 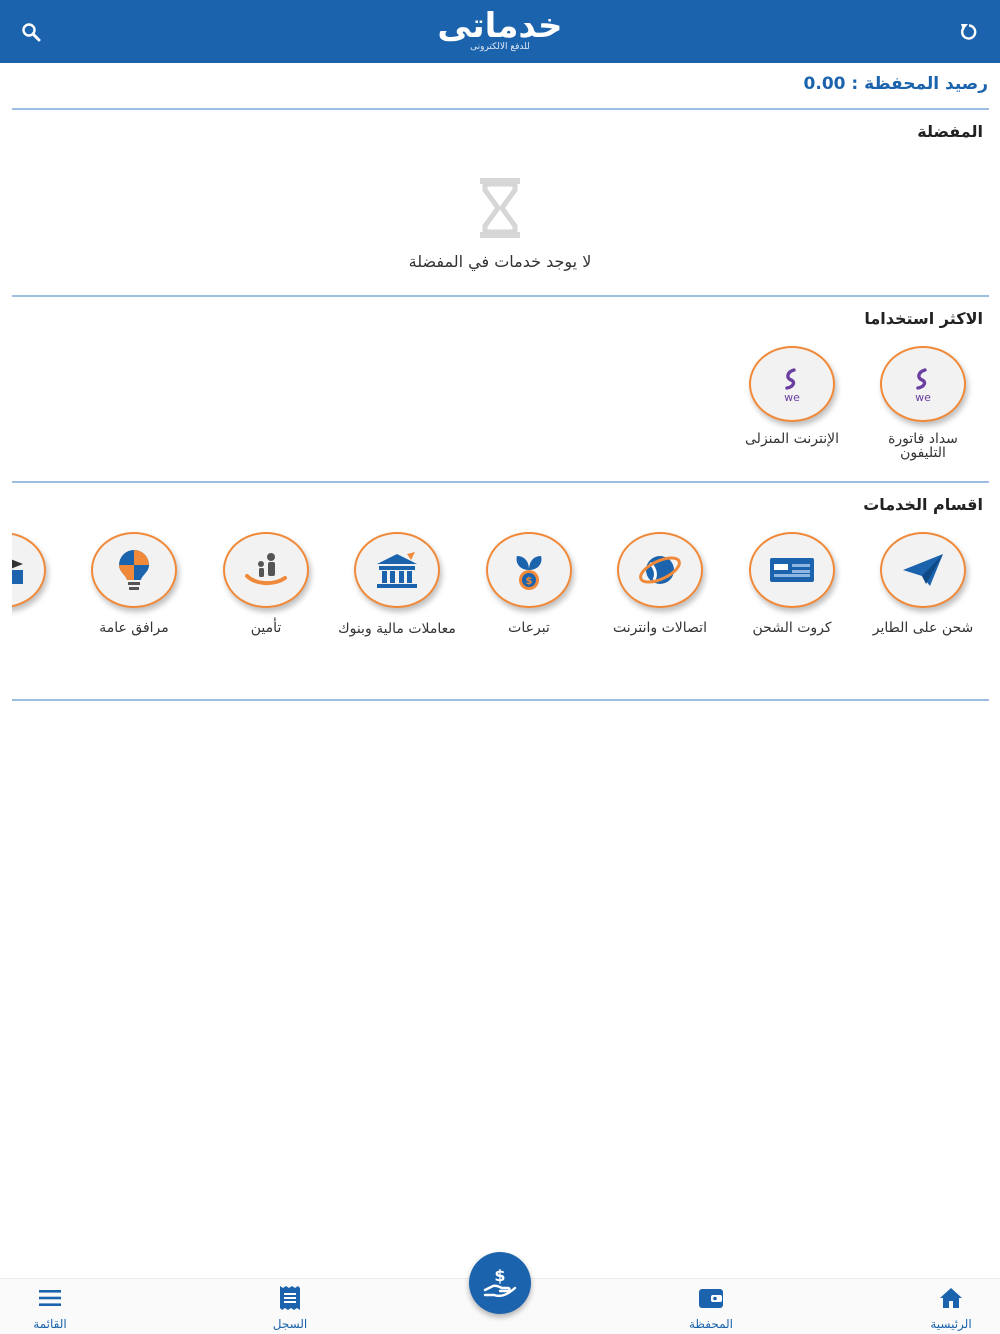 I want to click on bank-icon, so click(x=397, y=570).